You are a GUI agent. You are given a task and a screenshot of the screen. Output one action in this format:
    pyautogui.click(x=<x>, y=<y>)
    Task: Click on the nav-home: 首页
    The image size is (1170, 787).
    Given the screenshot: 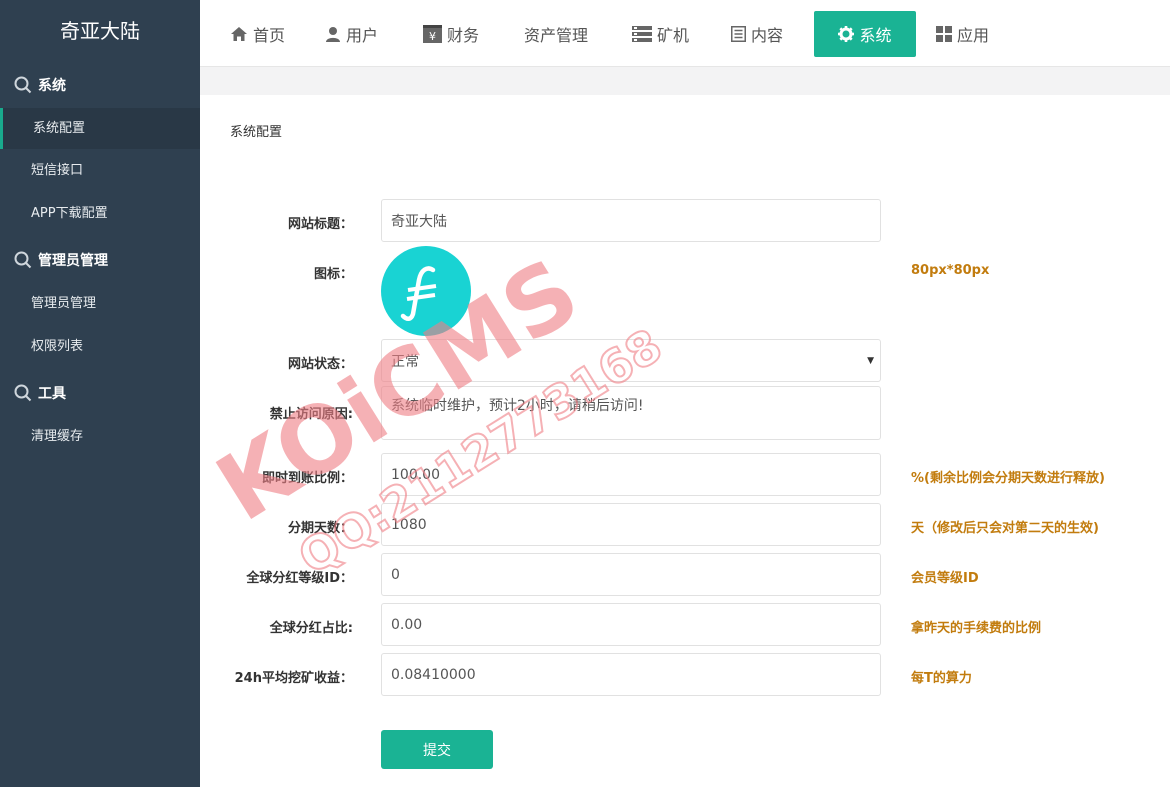 What is the action you would take?
    pyautogui.click(x=257, y=34)
    